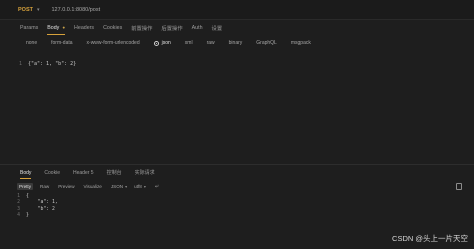  Describe the element at coordinates (40, 209) in the screenshot. I see `code-text: "b": 2` at that location.